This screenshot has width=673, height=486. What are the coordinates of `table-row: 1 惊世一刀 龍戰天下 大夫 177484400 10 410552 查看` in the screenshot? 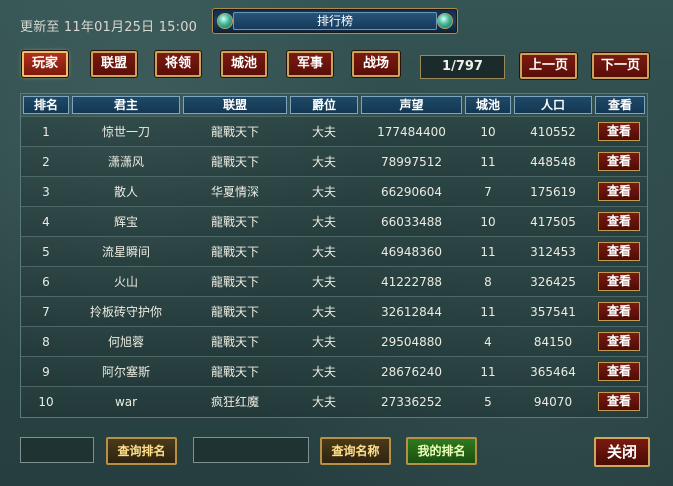 It's located at (334, 131).